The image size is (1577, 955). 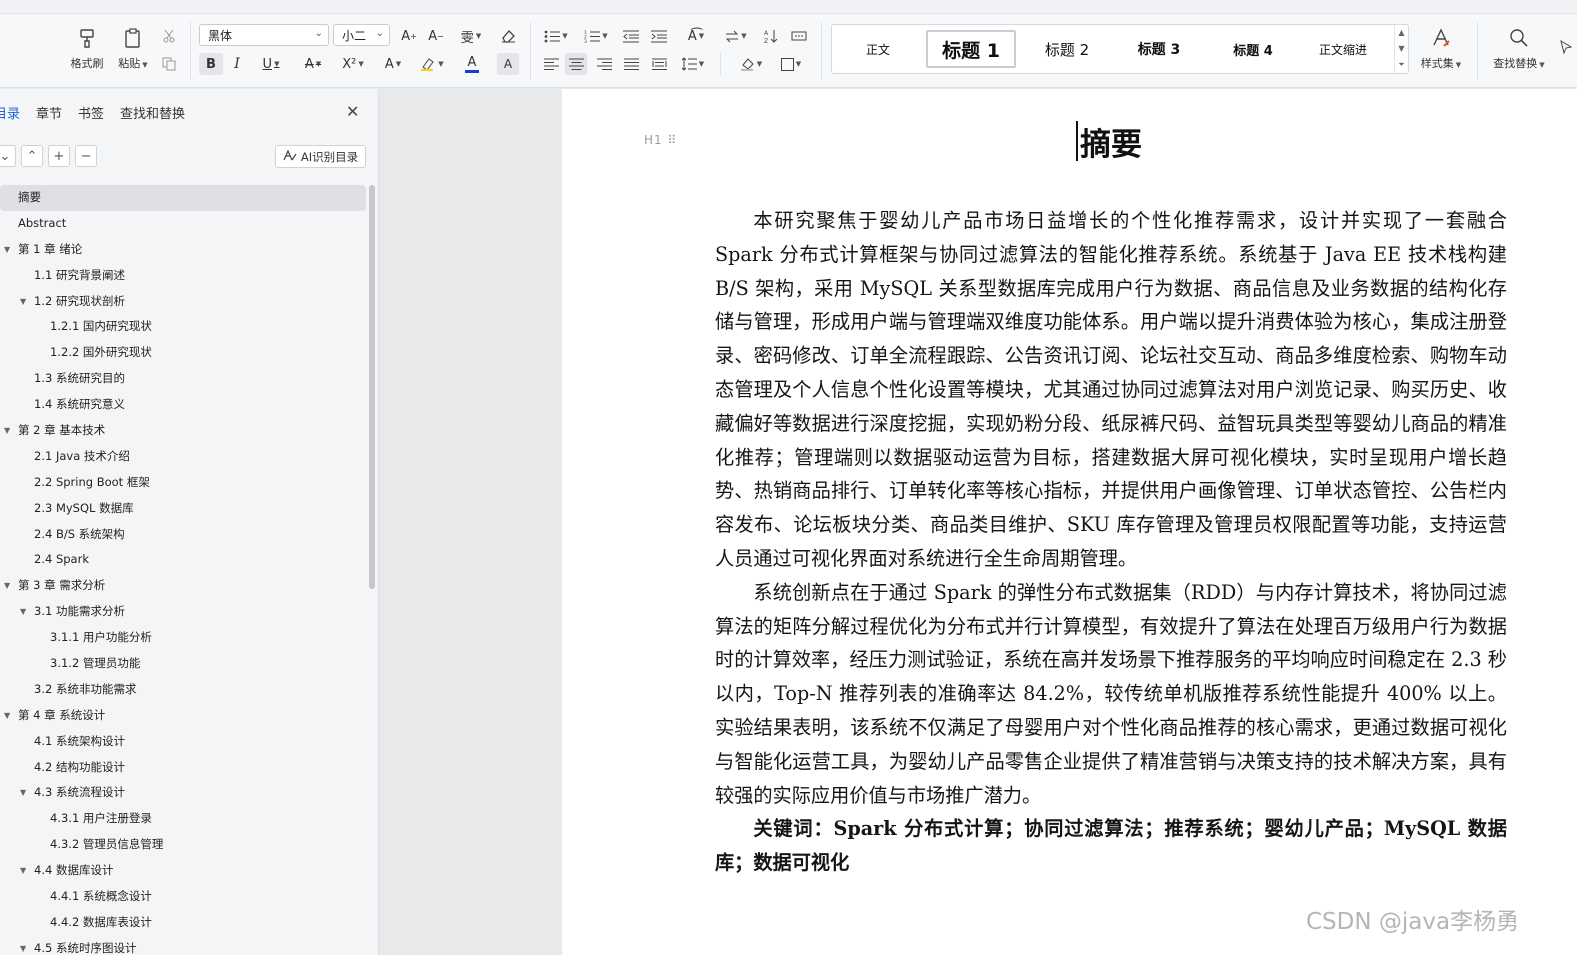 What do you see at coordinates (1566, 49) in the screenshot?
I see `select-icon` at bounding box center [1566, 49].